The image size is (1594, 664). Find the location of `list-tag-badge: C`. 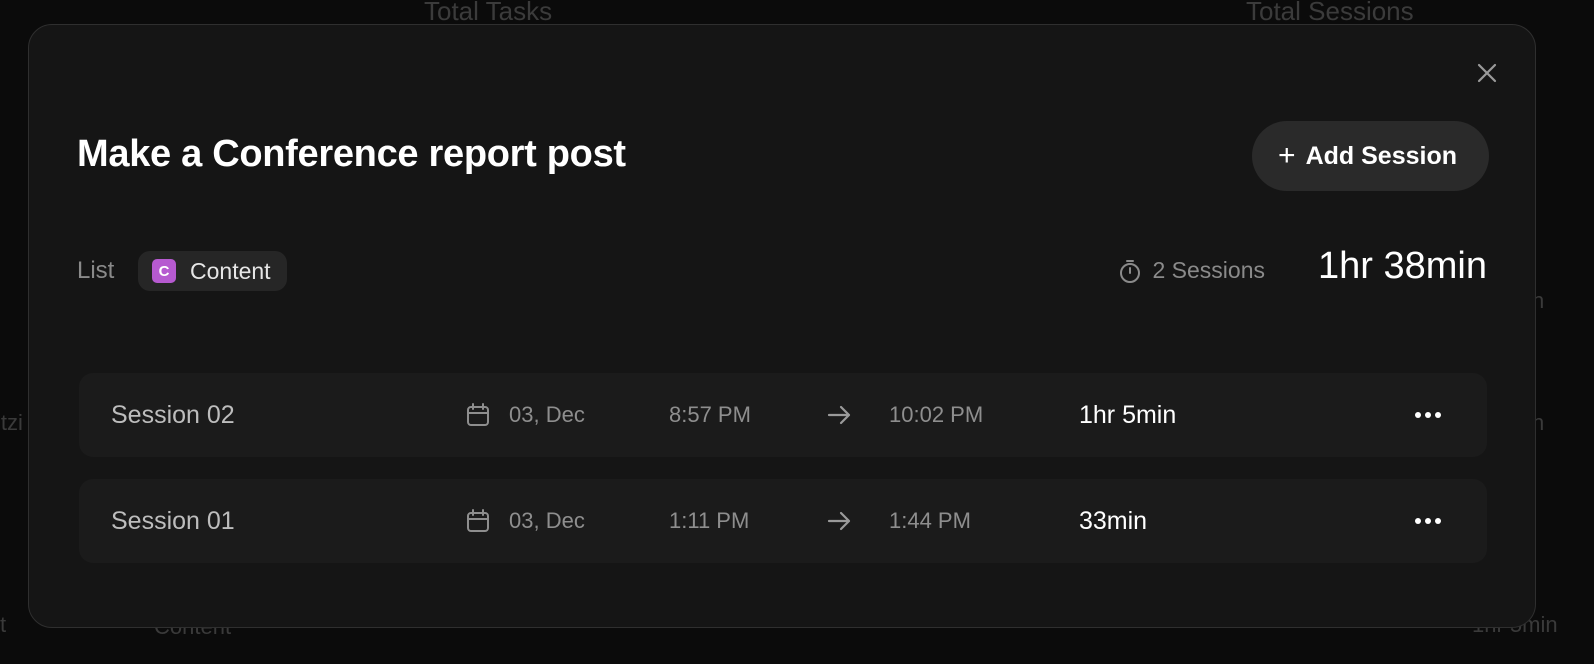

list-tag-badge: C is located at coordinates (164, 271).